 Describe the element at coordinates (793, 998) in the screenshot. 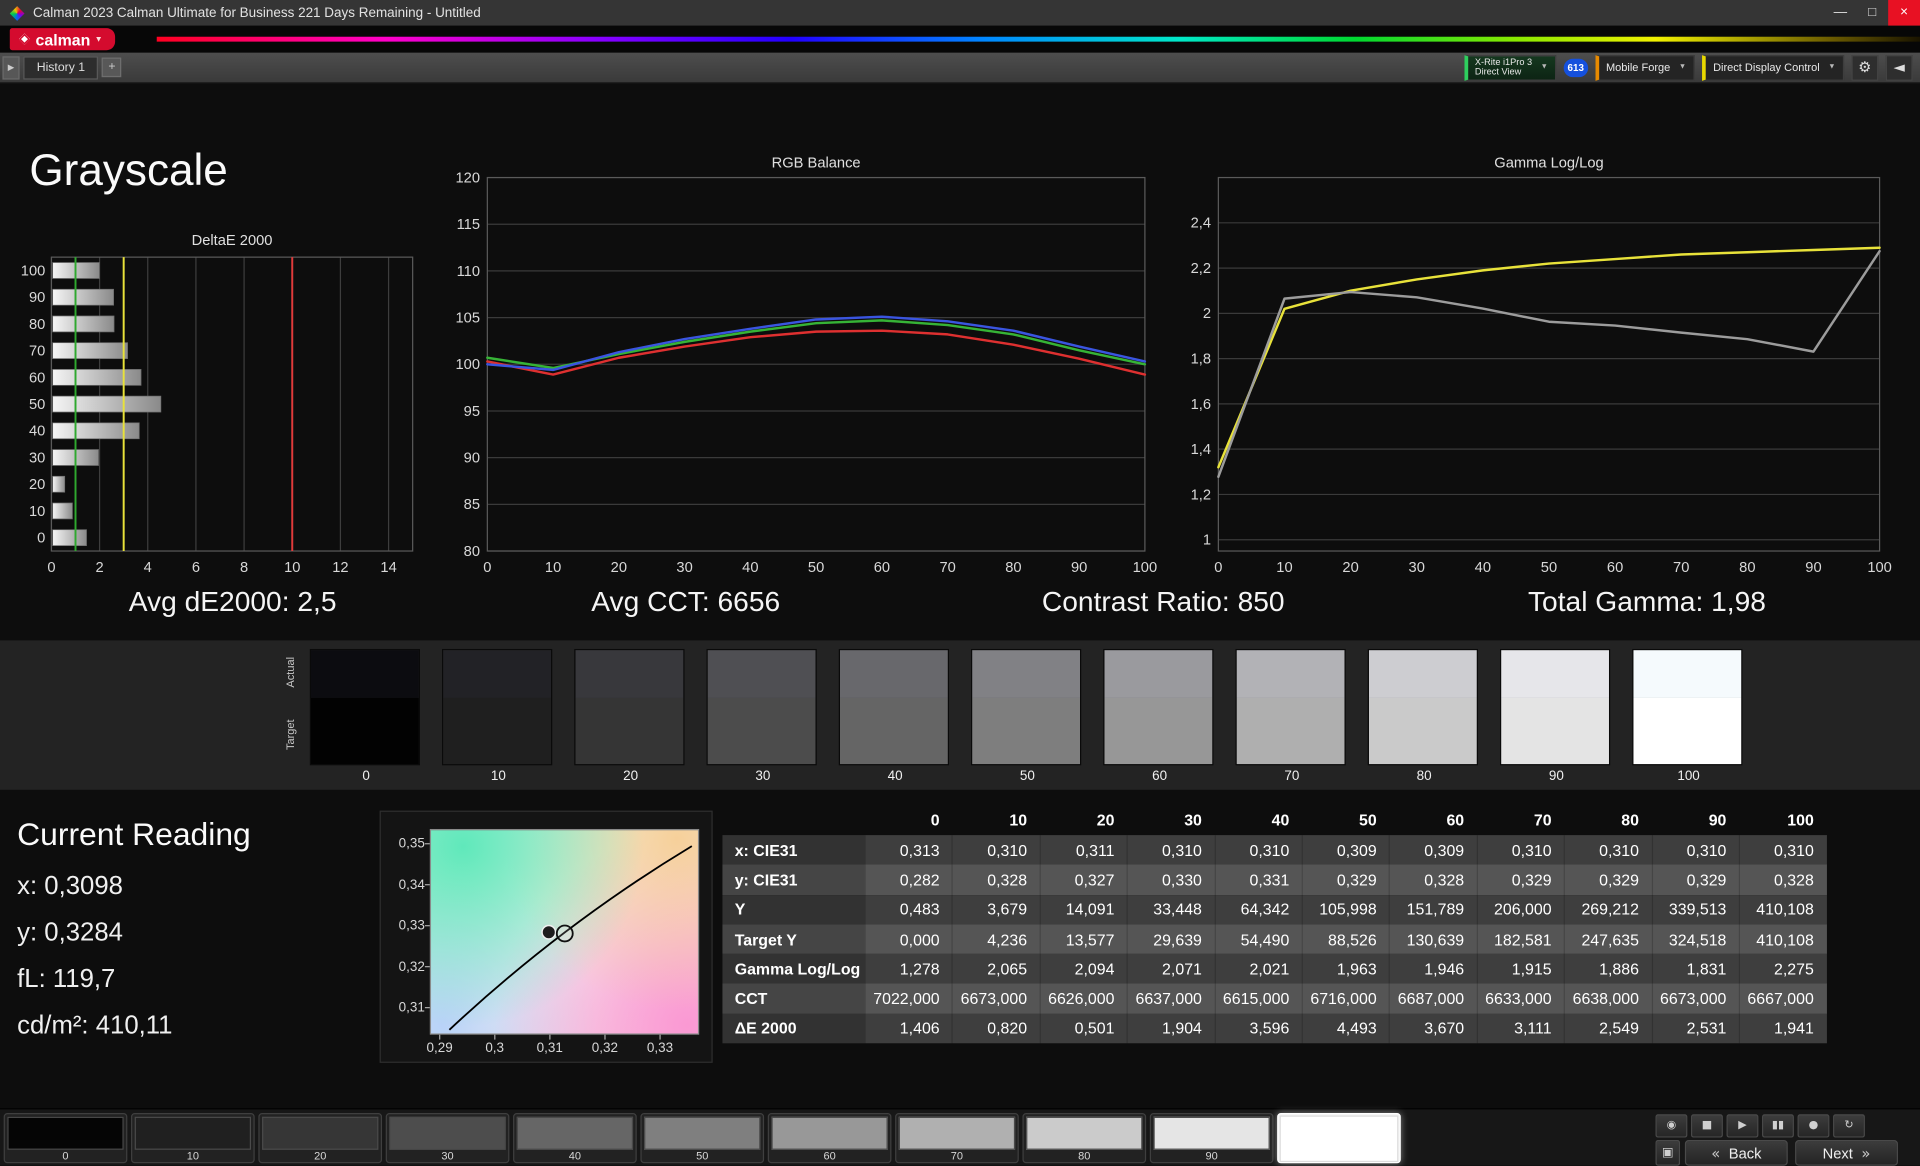

I see `table-row-label: CCT` at that location.